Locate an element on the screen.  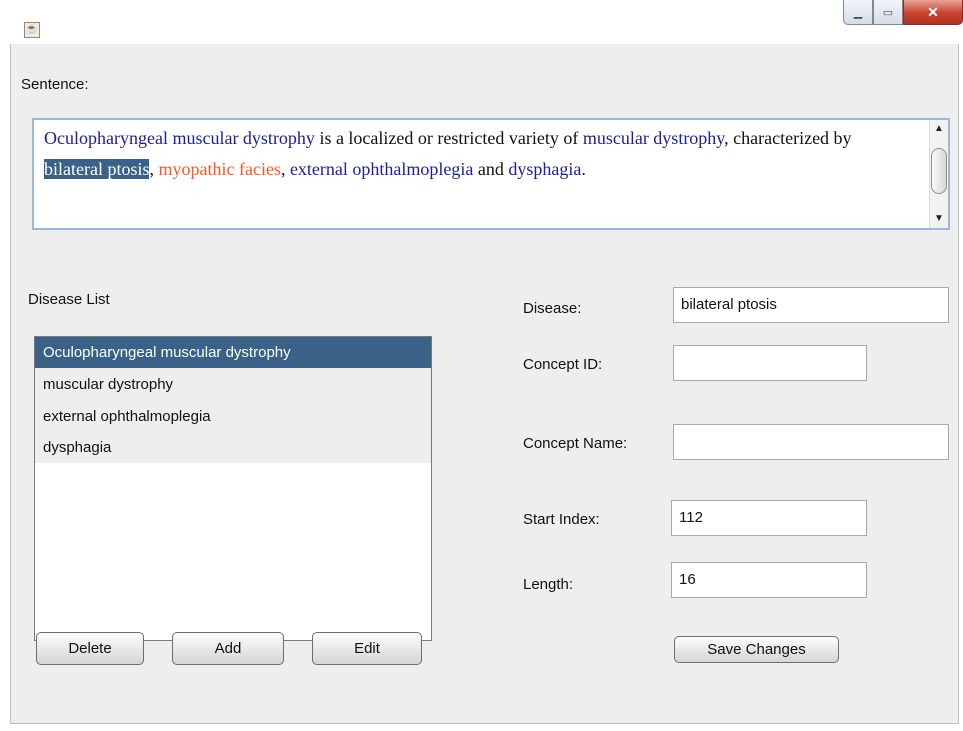
start-index-label: Start Index: is located at coordinates (561, 519).